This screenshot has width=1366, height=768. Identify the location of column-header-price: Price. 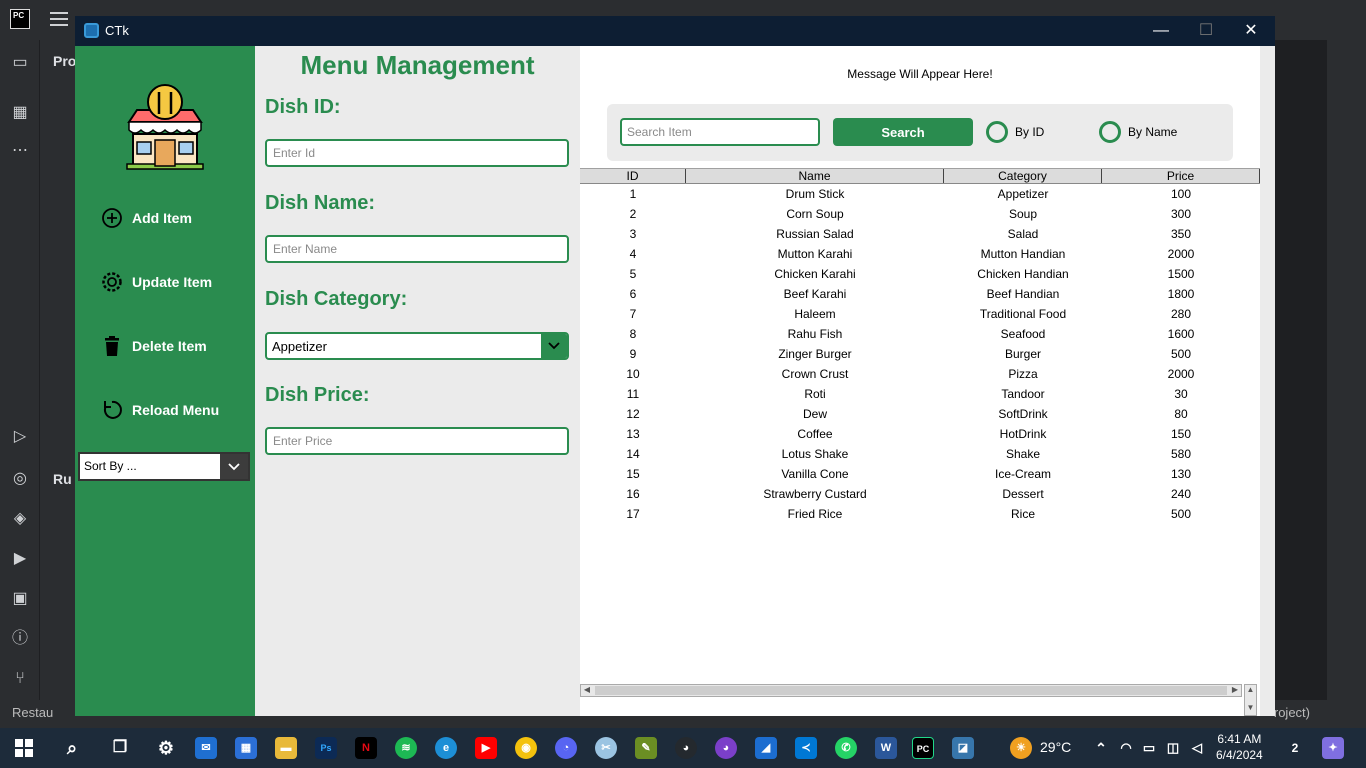
(1181, 176).